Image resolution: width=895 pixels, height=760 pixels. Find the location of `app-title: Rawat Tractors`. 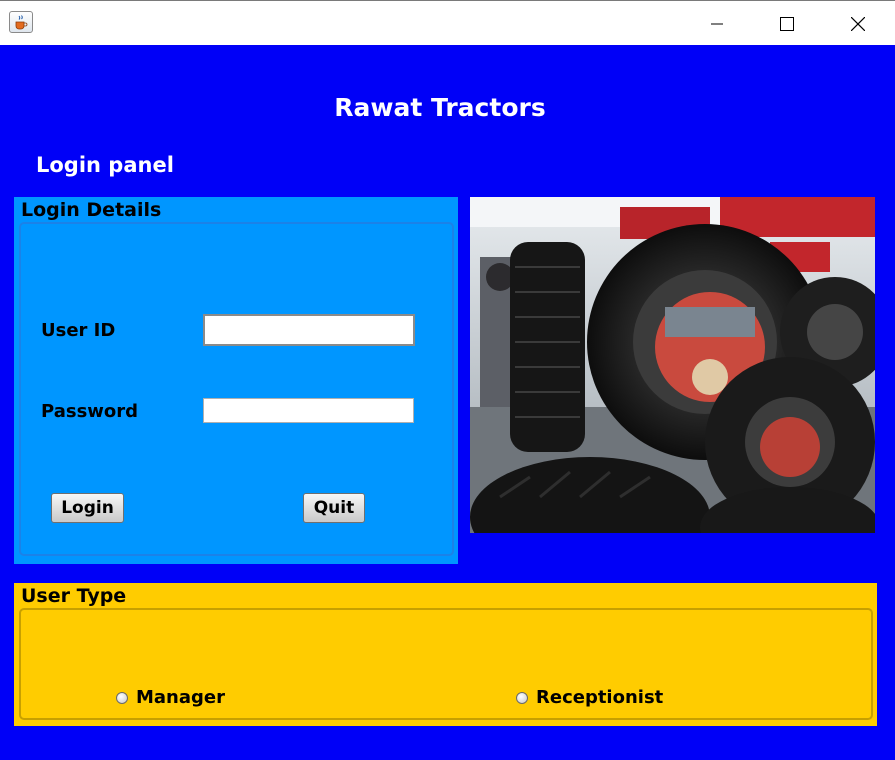

app-title: Rawat Tractors is located at coordinates (440, 107).